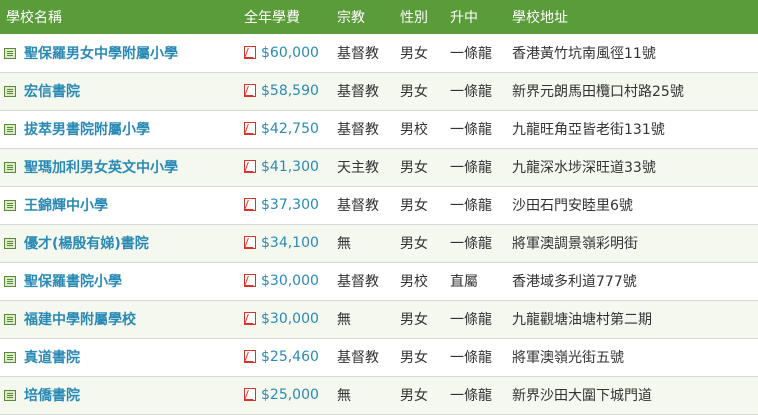  I want to click on religion-cell: 天主教, so click(358, 168).